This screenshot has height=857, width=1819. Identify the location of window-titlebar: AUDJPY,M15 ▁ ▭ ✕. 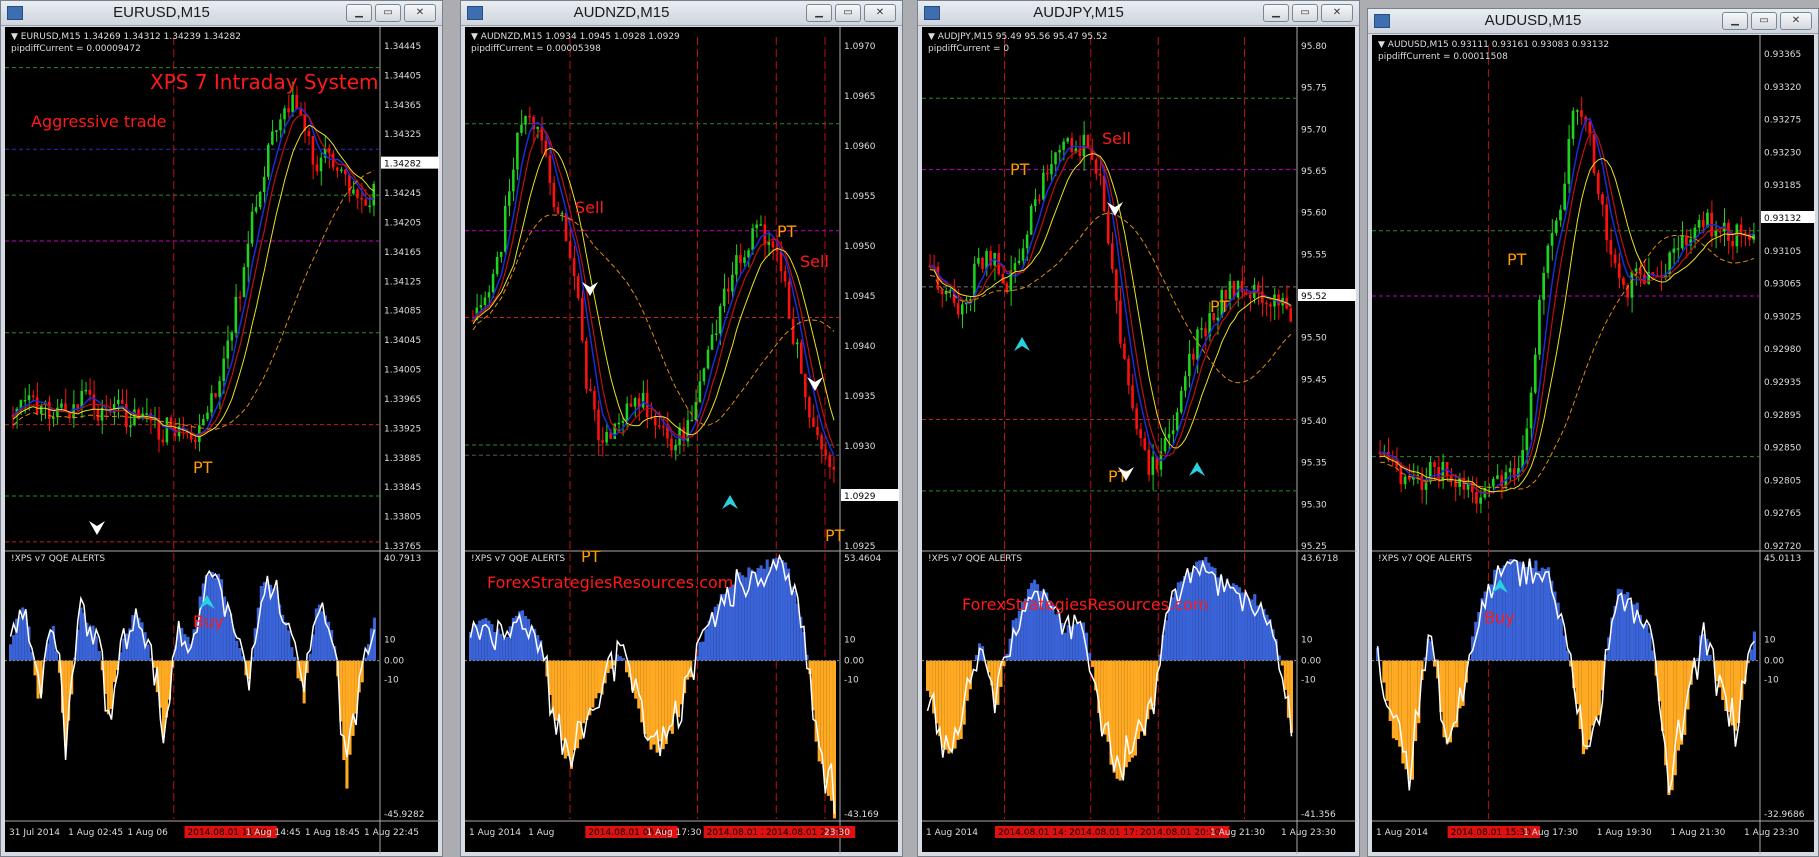
(1138, 13).